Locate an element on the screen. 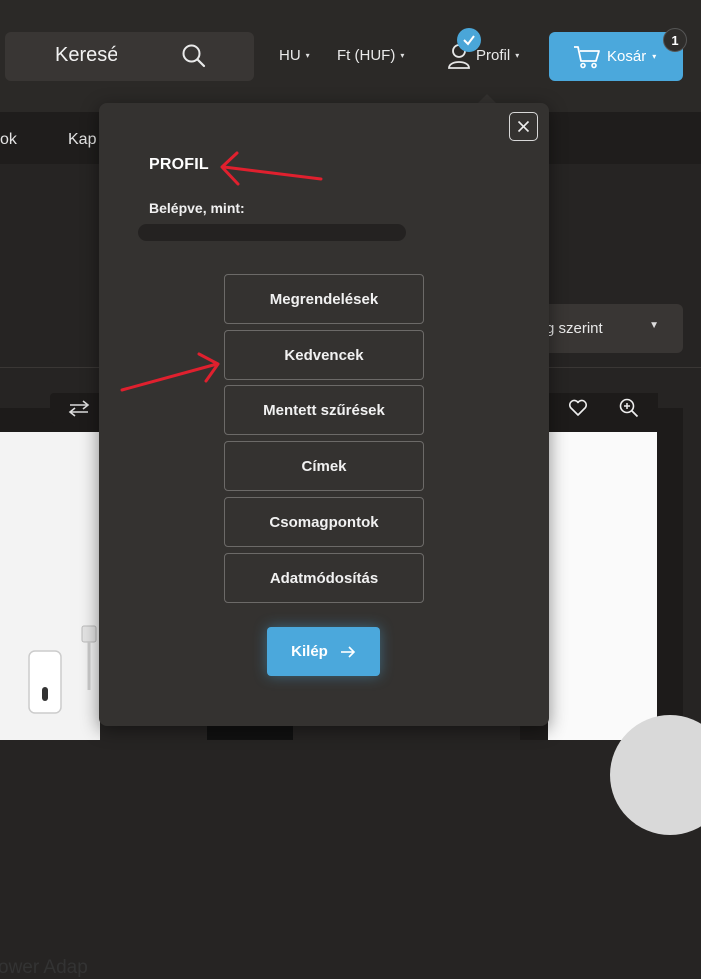 The image size is (701, 979). product-image-text: ower Adap is located at coordinates (44, 967).